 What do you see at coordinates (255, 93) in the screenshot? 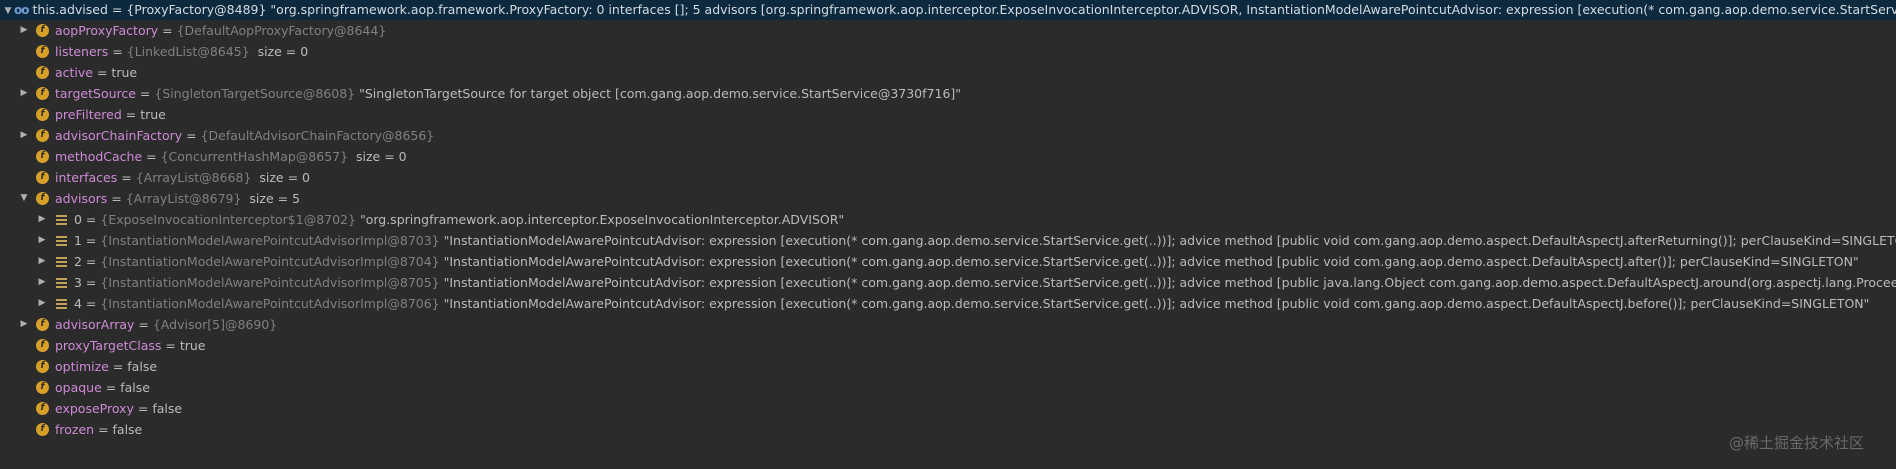
I see `object-ref: {SingletonTargetSource@8608}` at bounding box center [255, 93].